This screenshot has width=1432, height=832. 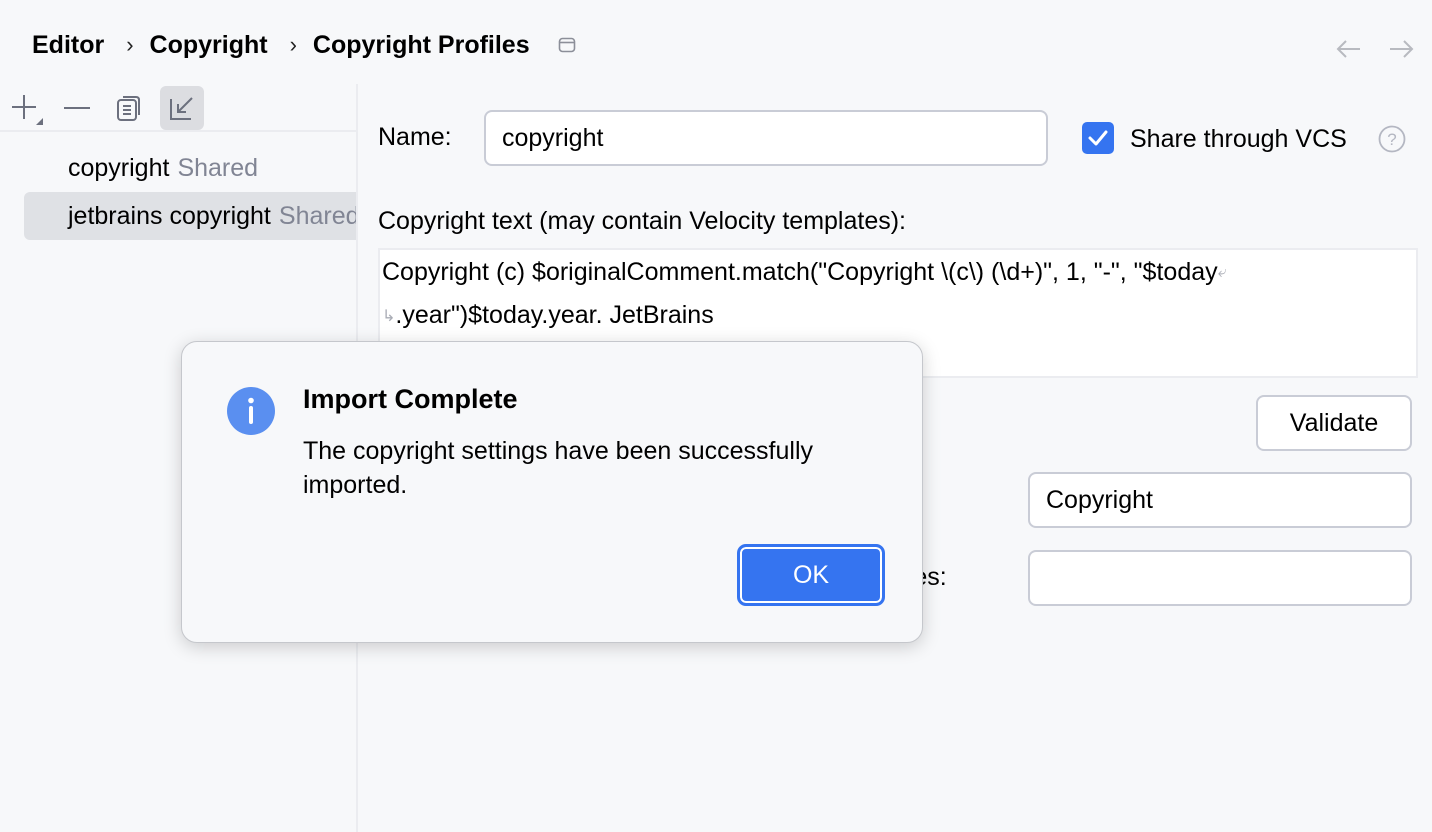 I want to click on minus-icon, so click(x=77, y=108).